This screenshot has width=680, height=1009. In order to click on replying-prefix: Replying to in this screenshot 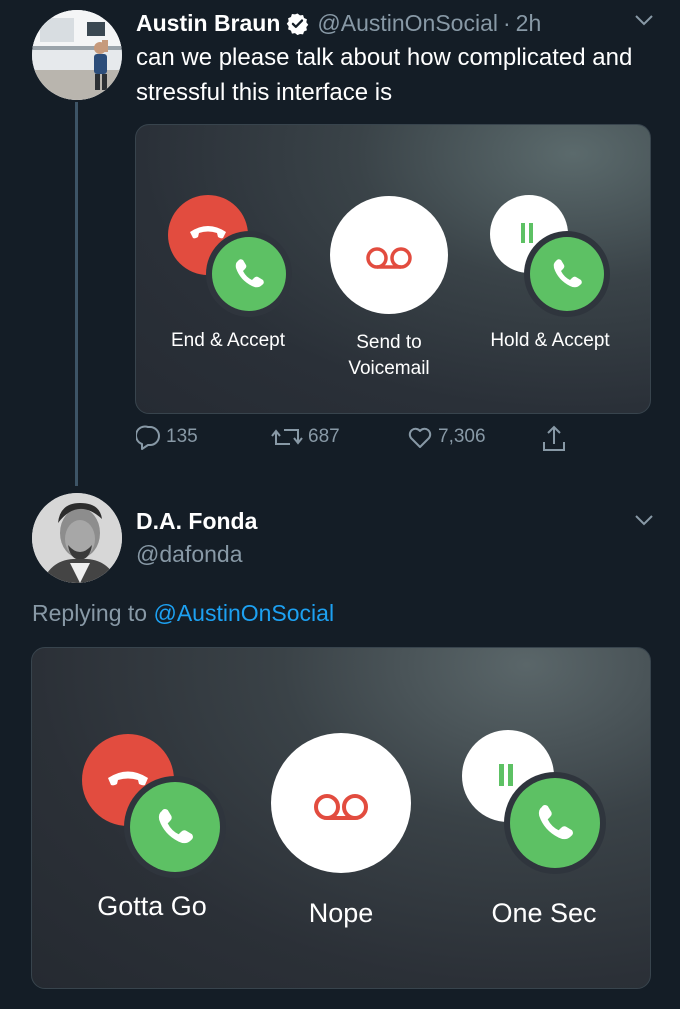, I will do `click(90, 613)`.